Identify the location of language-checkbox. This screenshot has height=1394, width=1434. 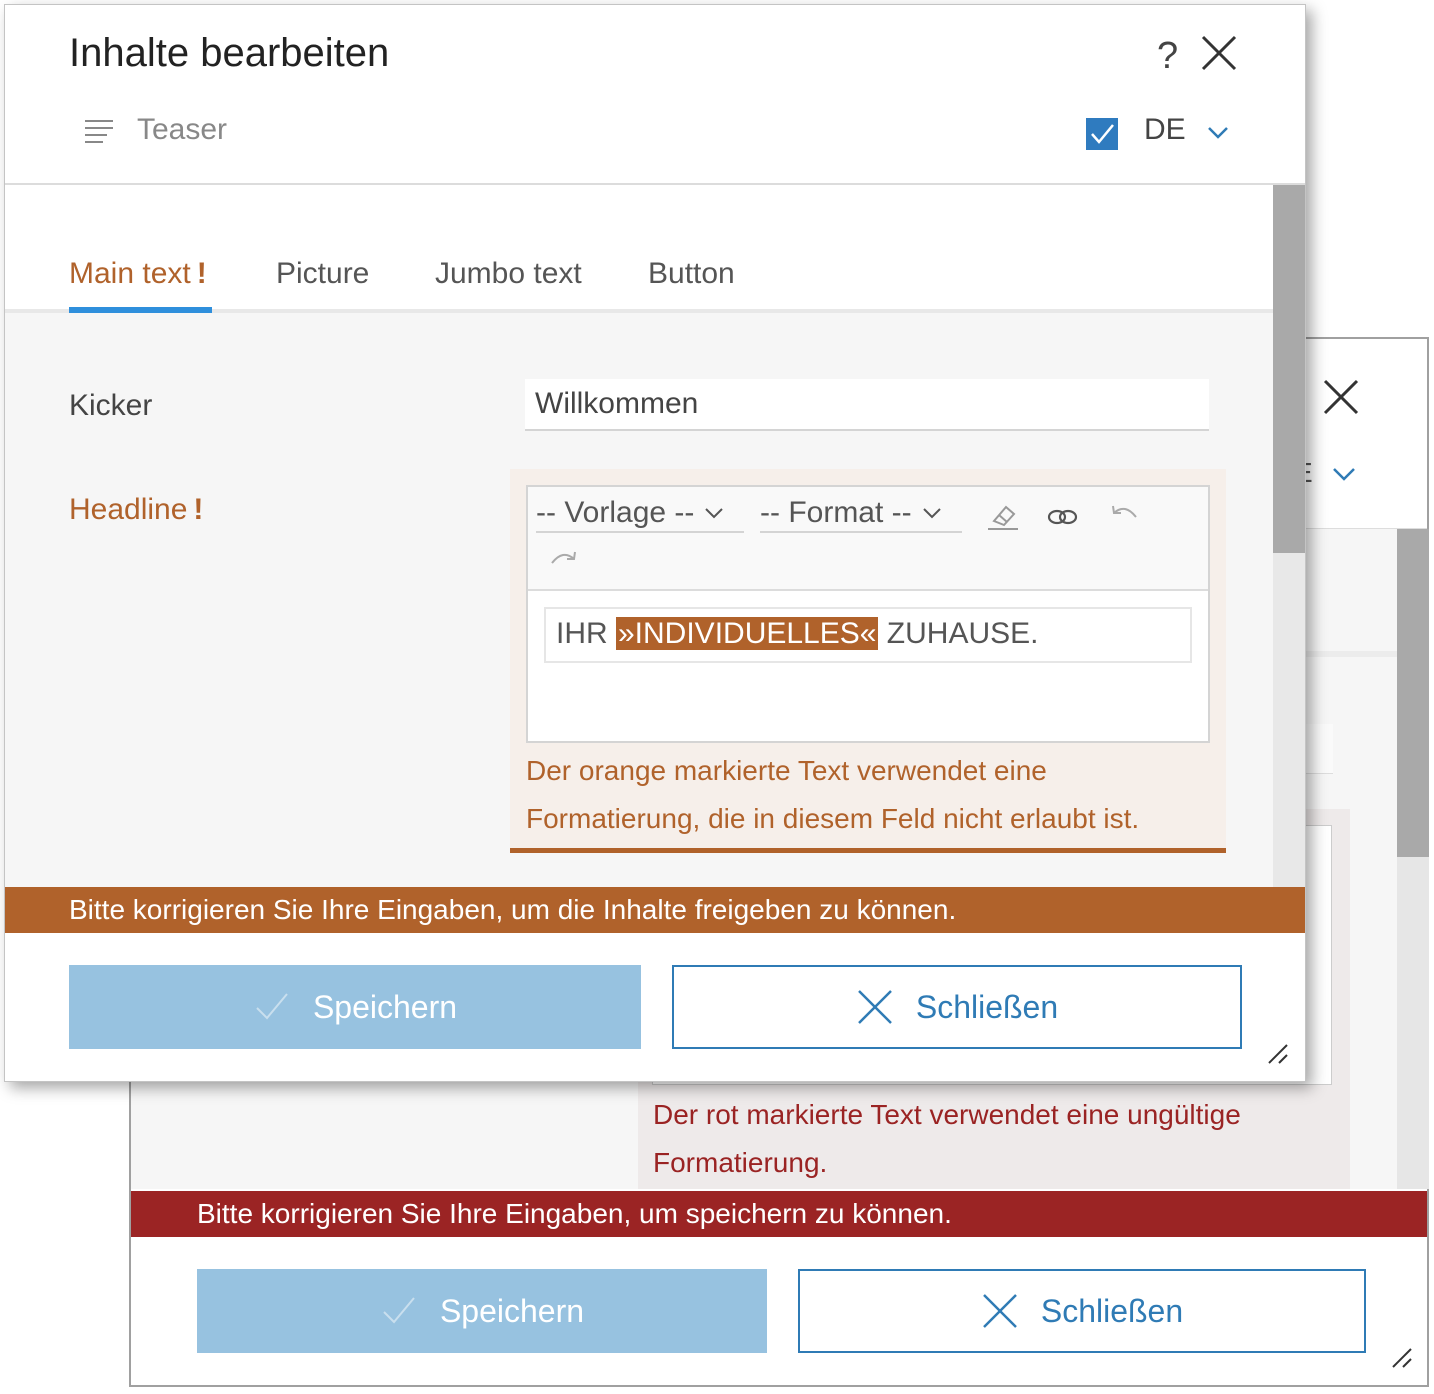
(1102, 134).